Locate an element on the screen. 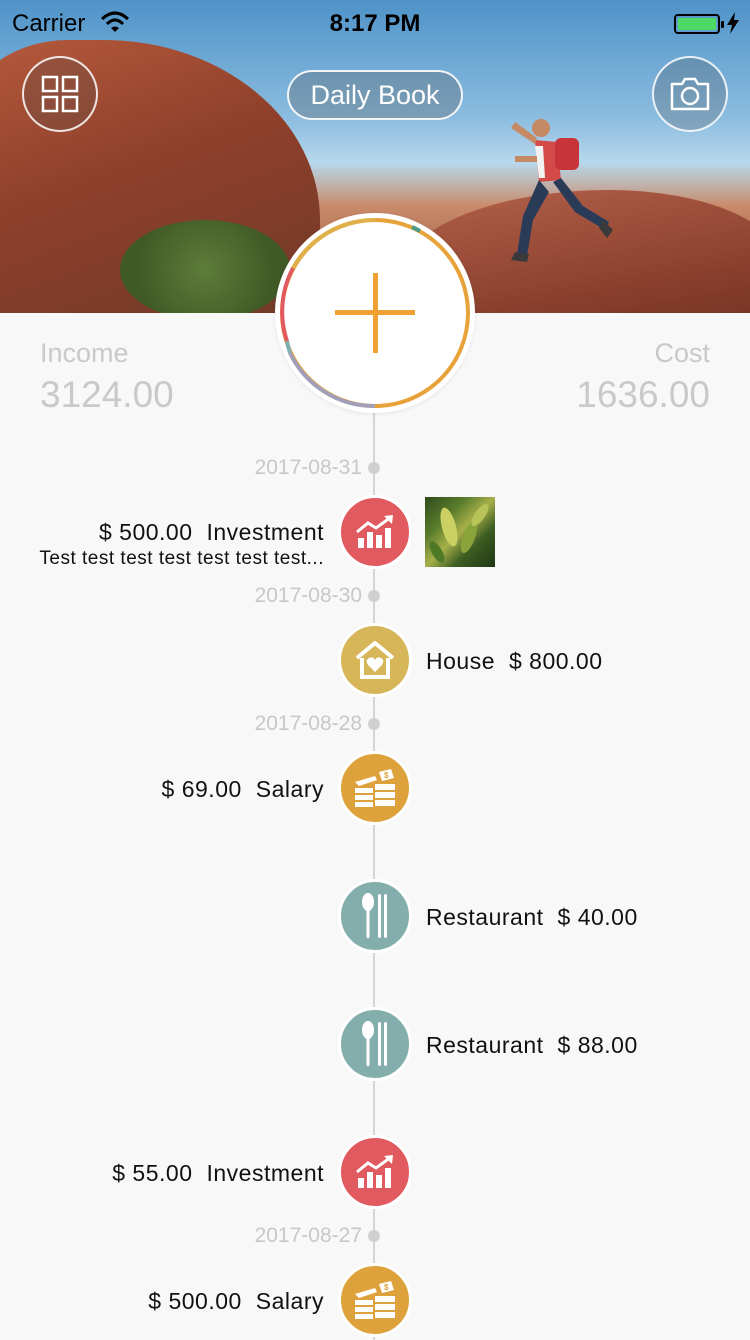  add-record-button is located at coordinates (375, 313).